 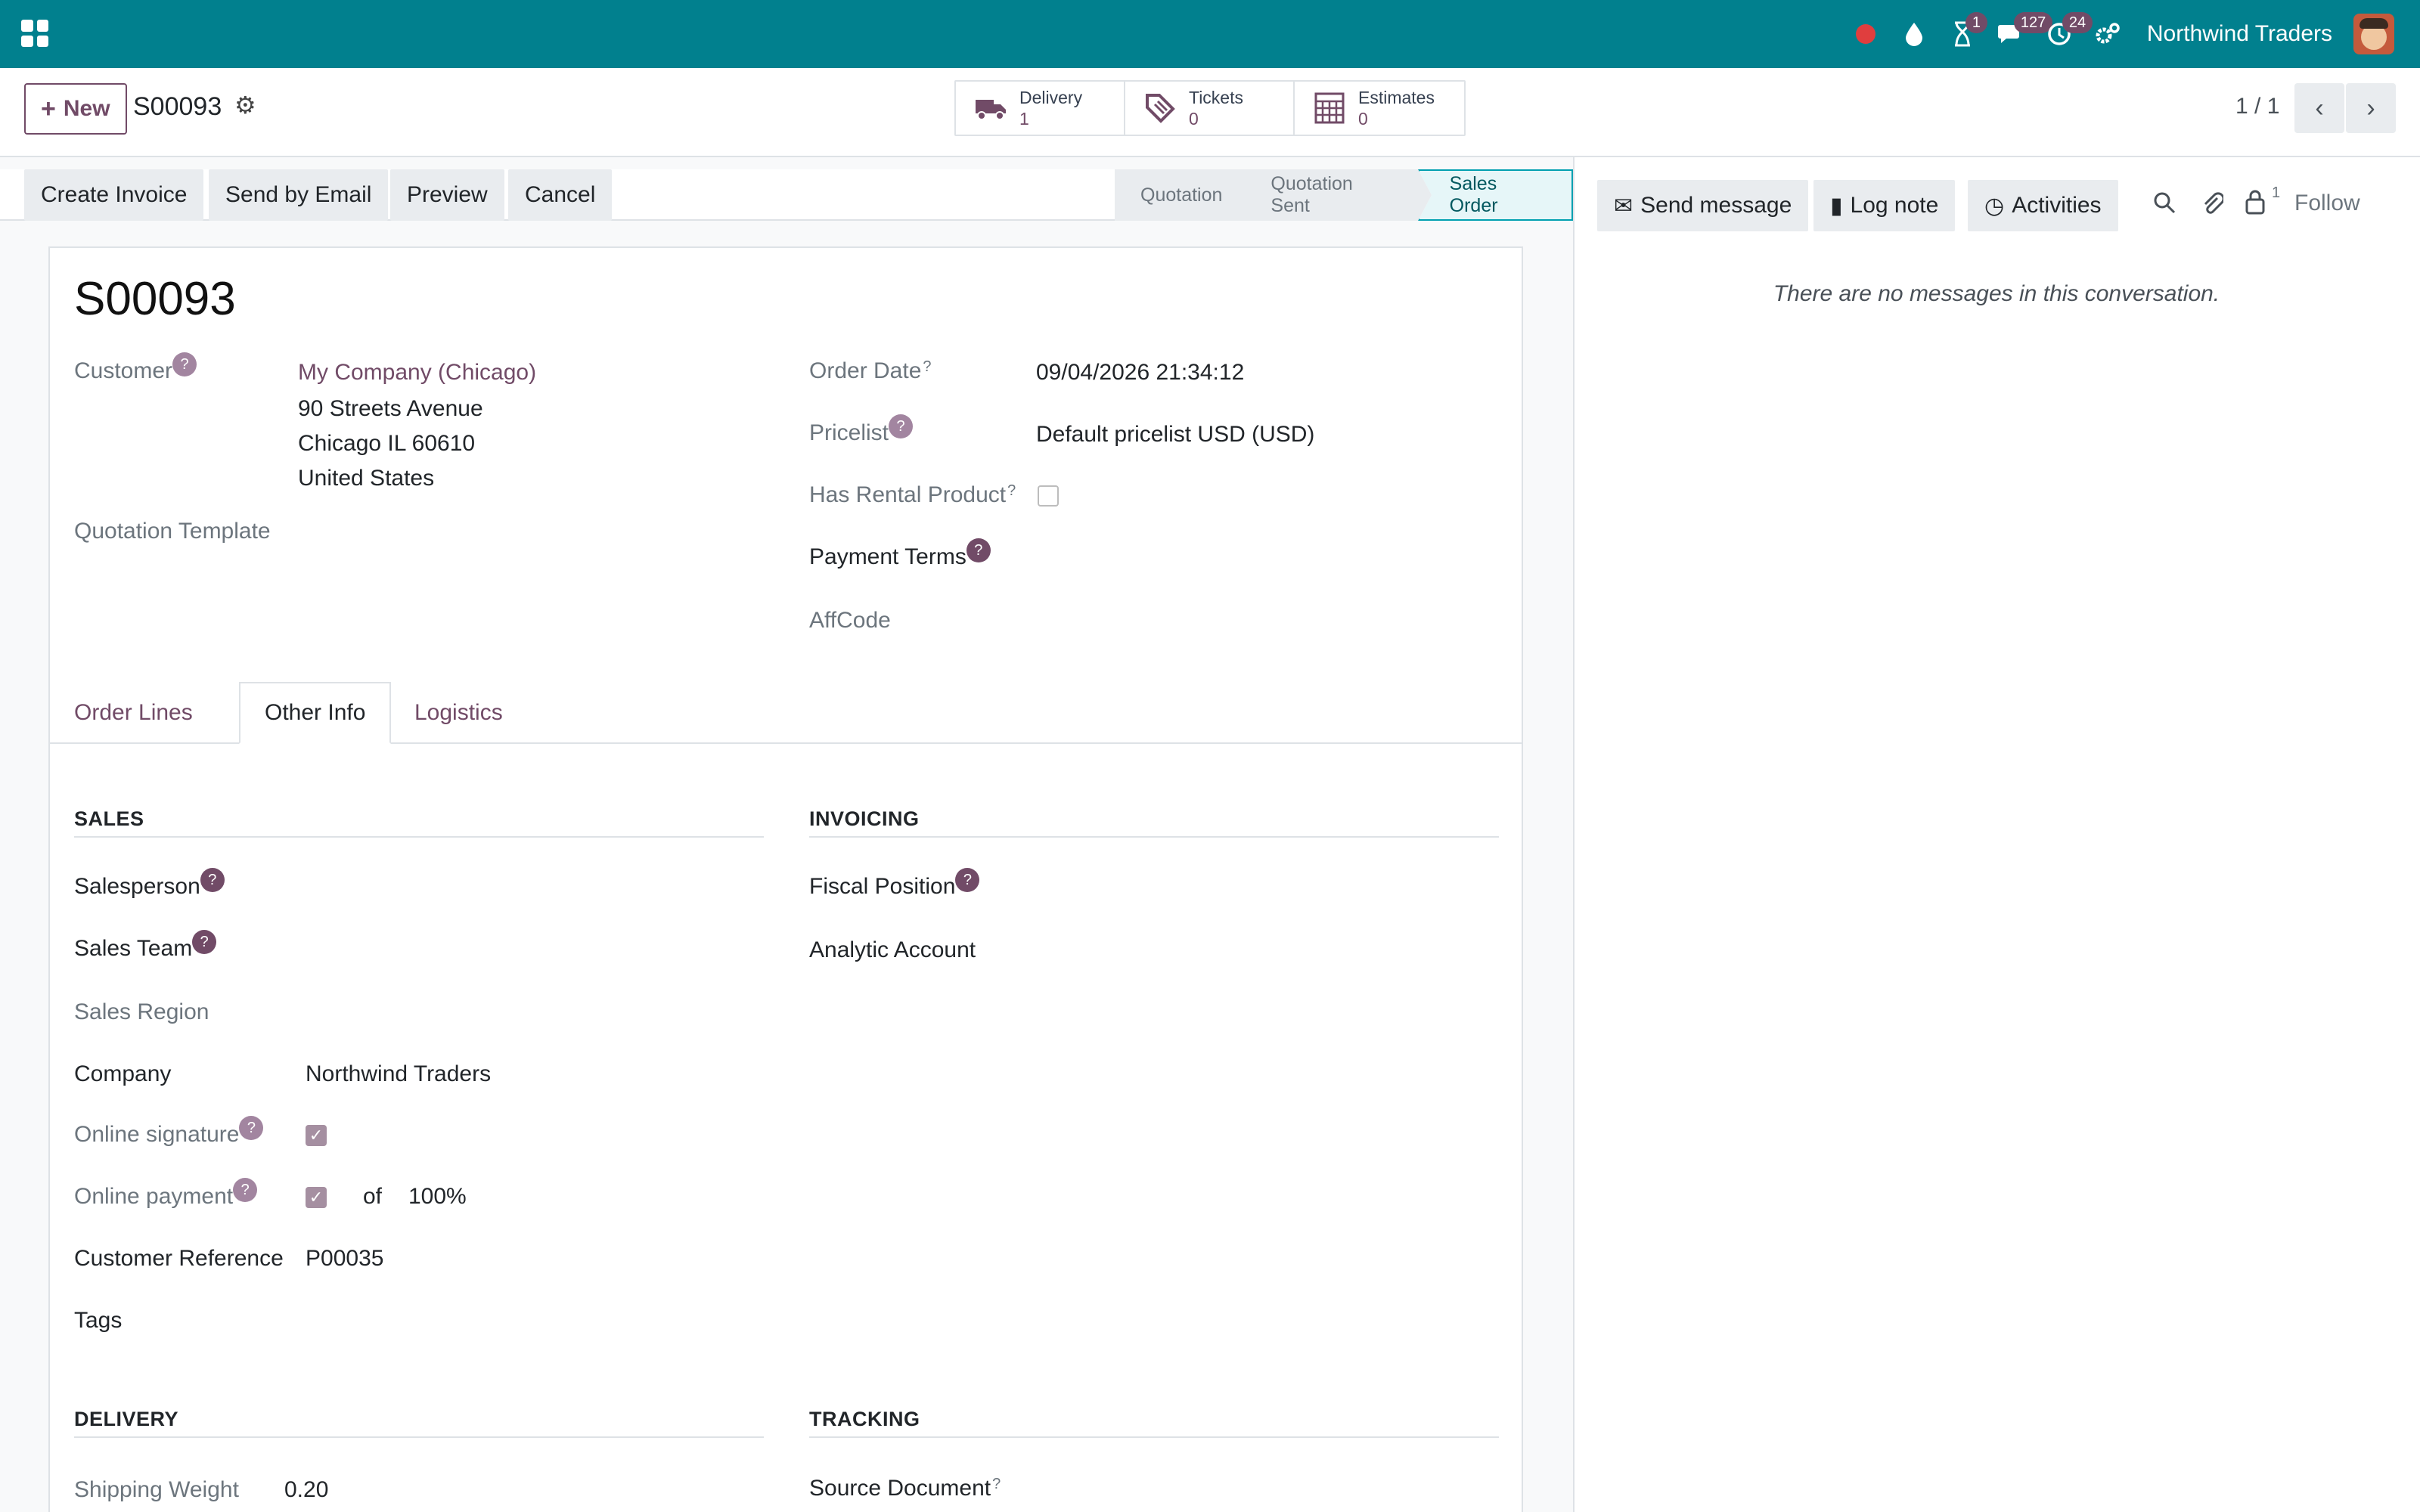 I want to click on order-date-value: 09/04/2026 21:34:12, so click(x=1140, y=373).